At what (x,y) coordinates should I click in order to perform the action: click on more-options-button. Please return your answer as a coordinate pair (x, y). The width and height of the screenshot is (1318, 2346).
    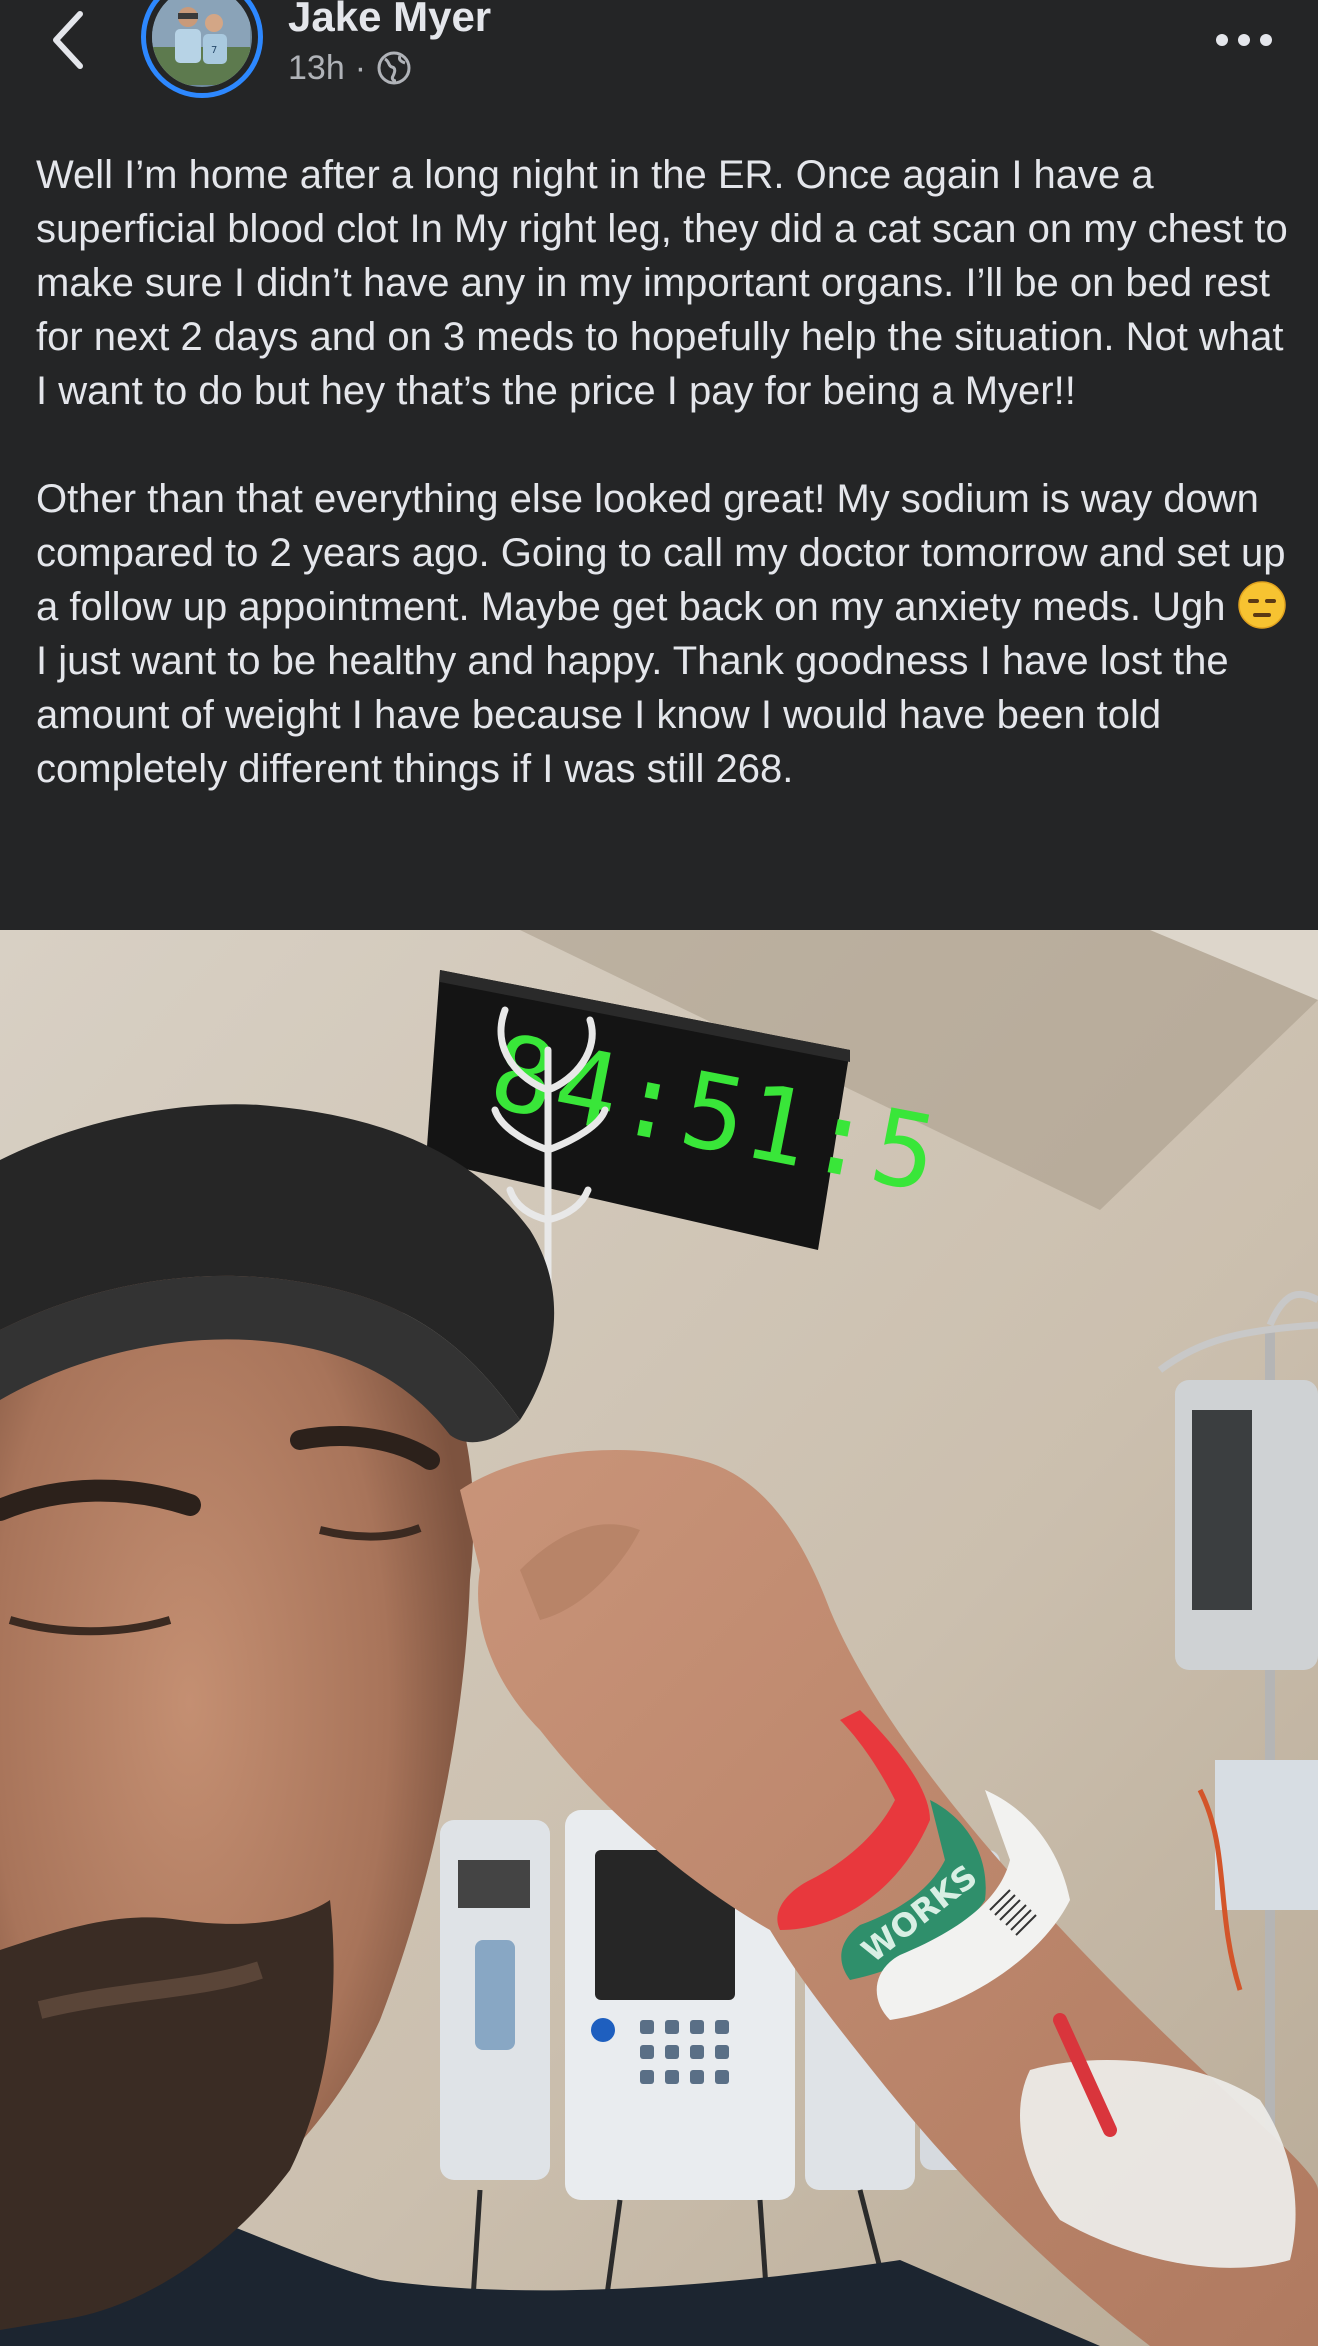
    Looking at the image, I should click on (1244, 40).